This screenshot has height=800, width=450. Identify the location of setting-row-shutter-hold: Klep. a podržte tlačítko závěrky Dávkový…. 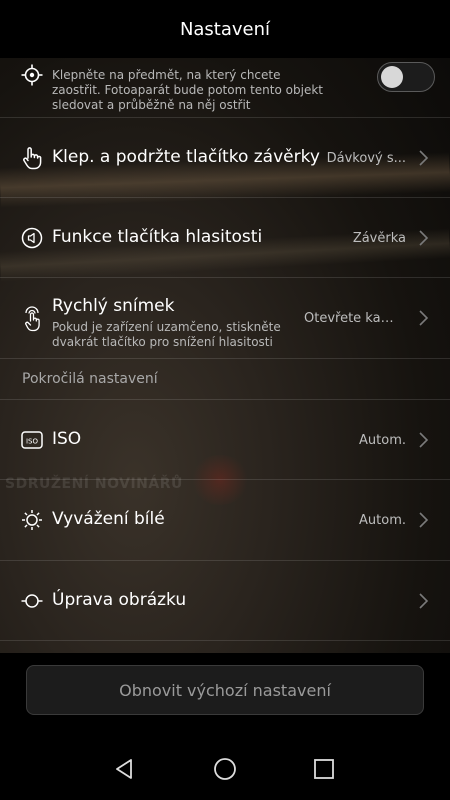
(225, 158).